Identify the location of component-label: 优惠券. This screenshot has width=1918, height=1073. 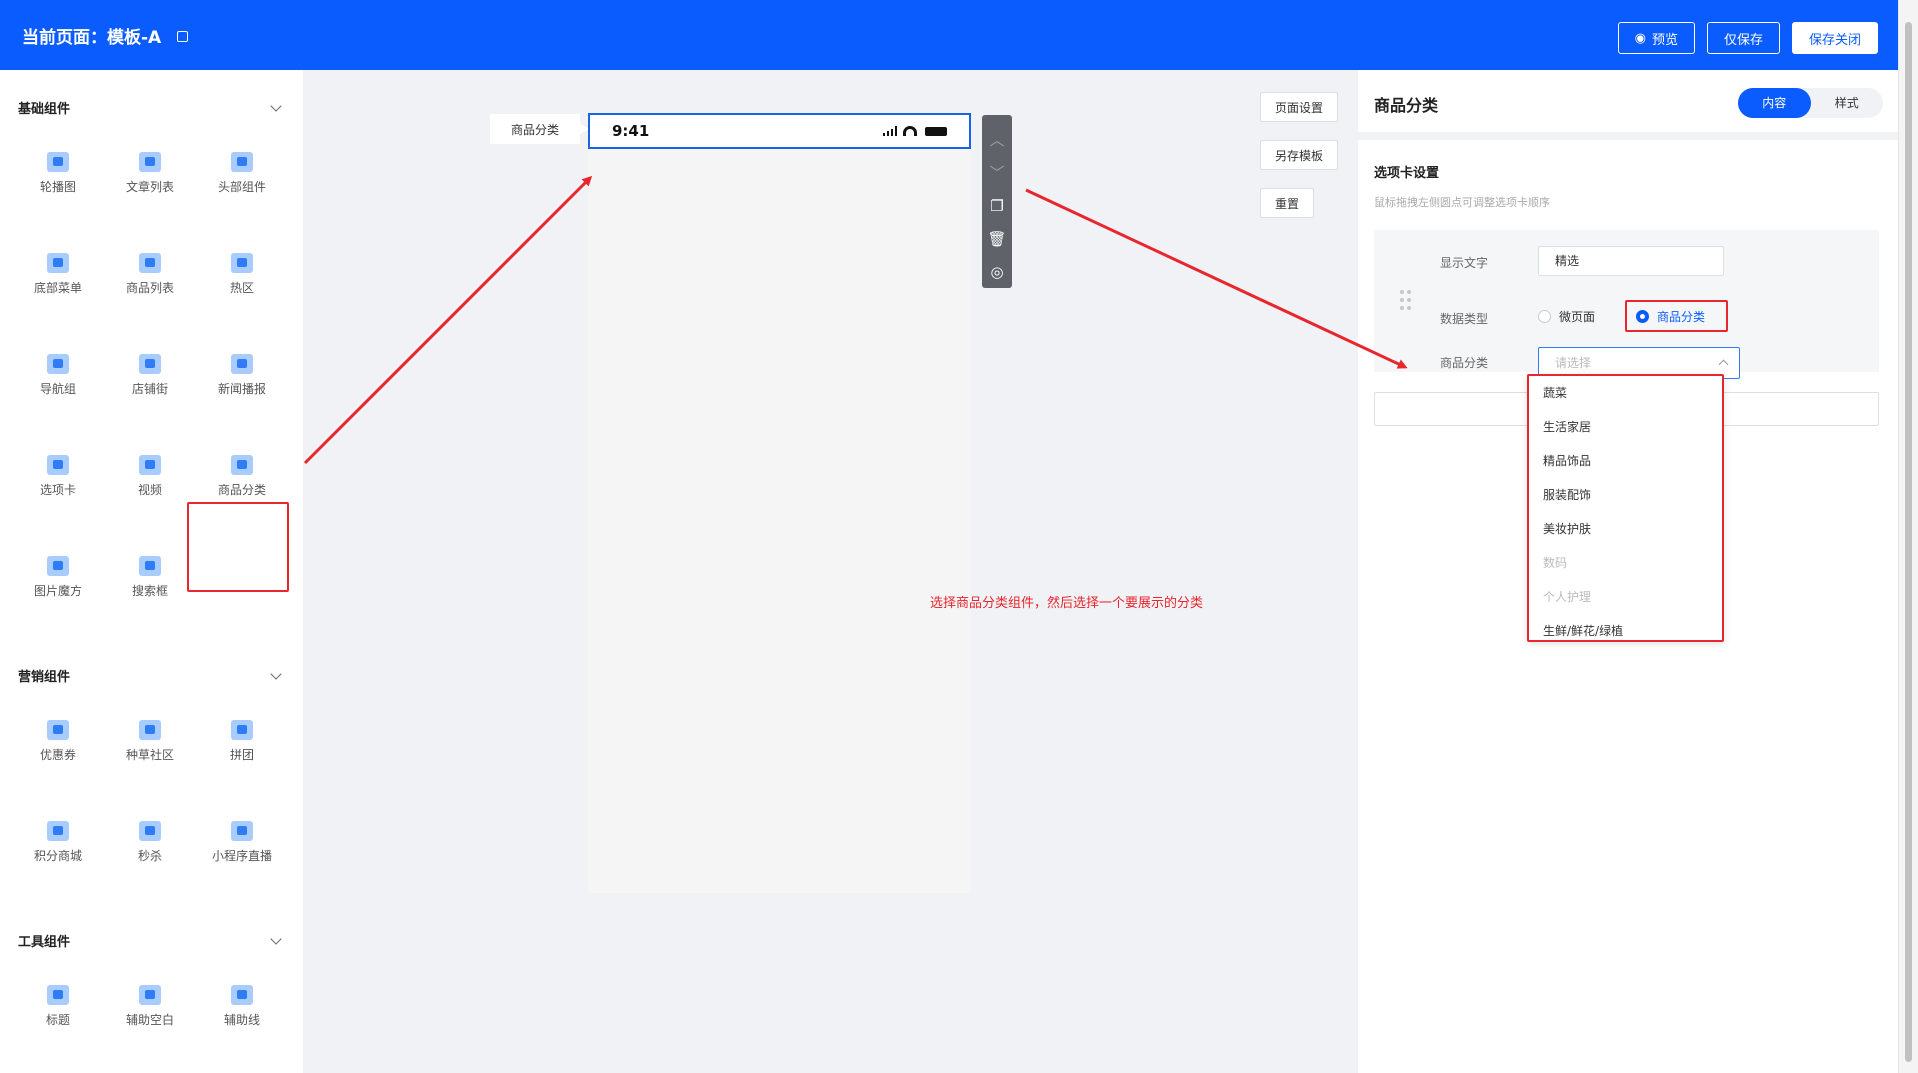
(57, 755).